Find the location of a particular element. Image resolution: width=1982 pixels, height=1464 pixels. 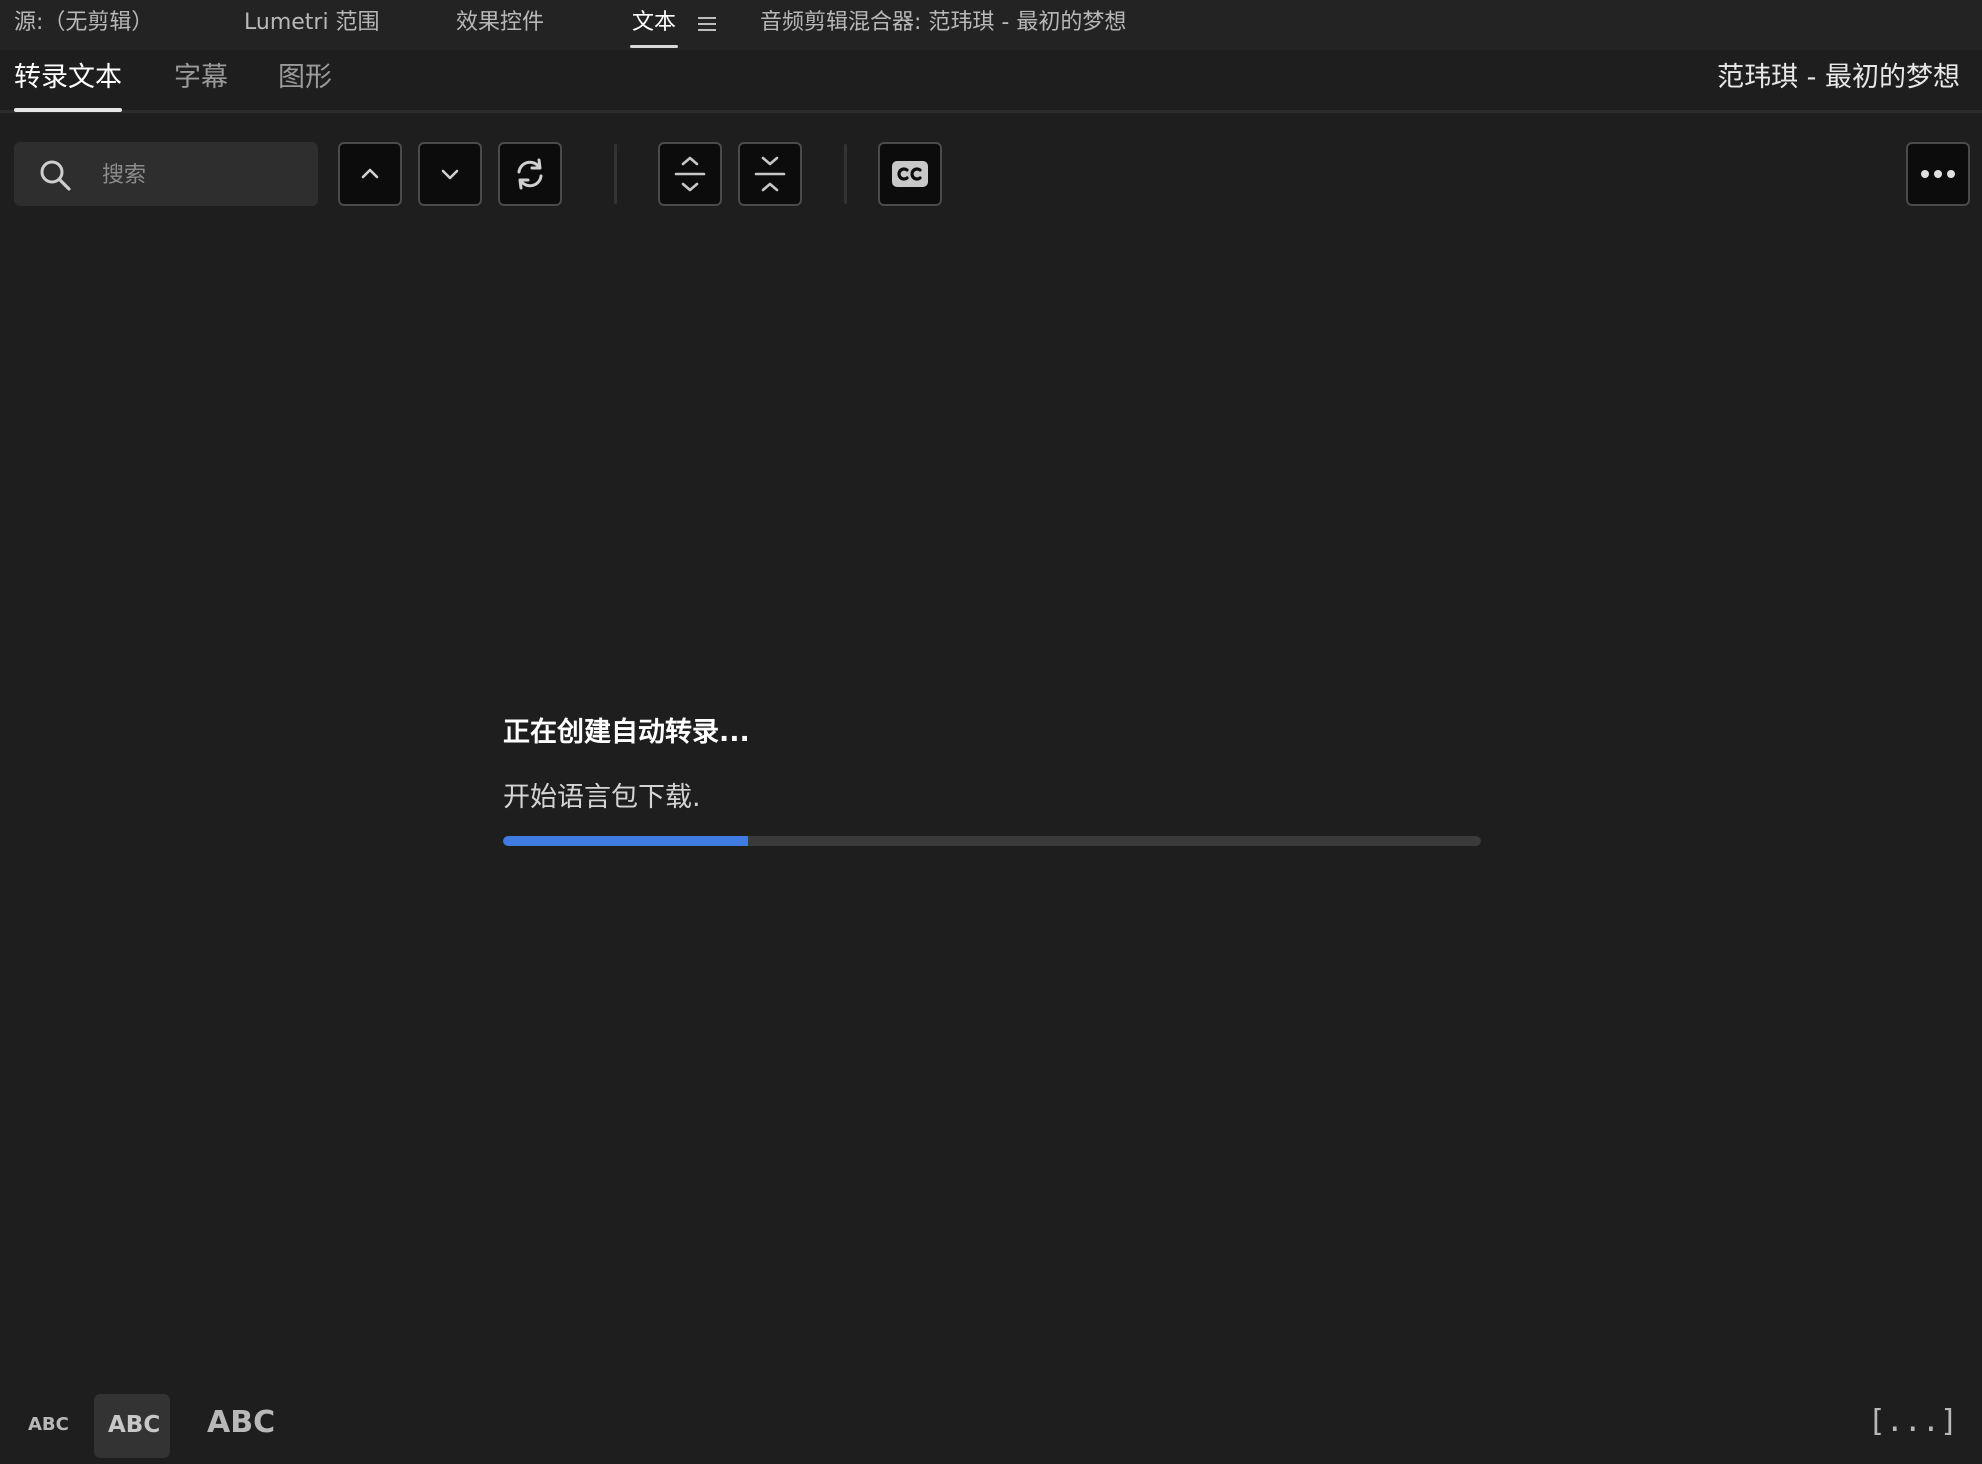

expand-all-icon is located at coordinates (690, 174).